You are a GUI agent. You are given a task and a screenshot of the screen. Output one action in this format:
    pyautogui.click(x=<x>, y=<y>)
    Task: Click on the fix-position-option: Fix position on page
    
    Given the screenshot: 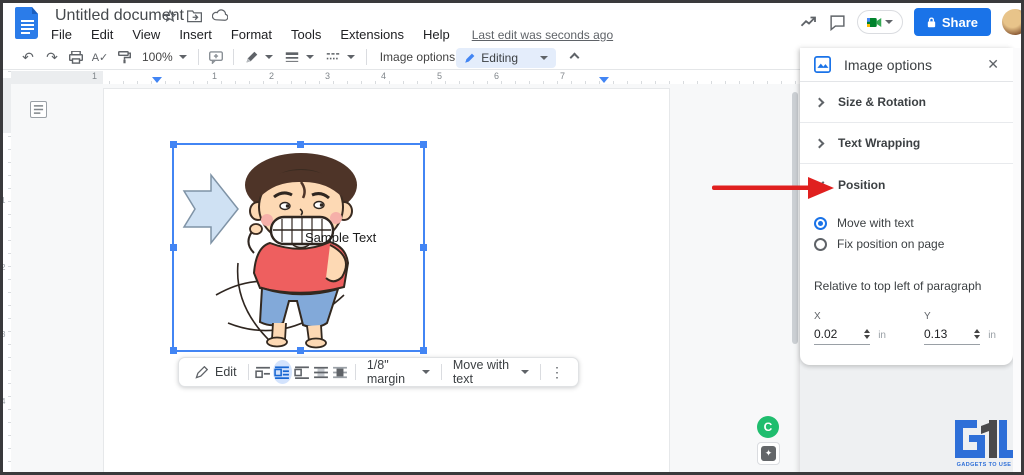 What is the action you would take?
    pyautogui.click(x=906, y=244)
    